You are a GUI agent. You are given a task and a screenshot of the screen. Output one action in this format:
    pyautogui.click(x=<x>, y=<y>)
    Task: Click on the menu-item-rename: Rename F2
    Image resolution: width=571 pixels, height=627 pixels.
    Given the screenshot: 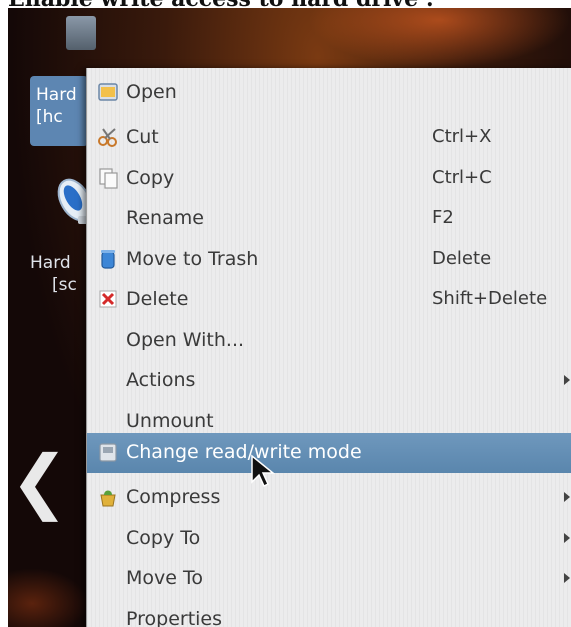 What is the action you would take?
    pyautogui.click(x=329, y=219)
    